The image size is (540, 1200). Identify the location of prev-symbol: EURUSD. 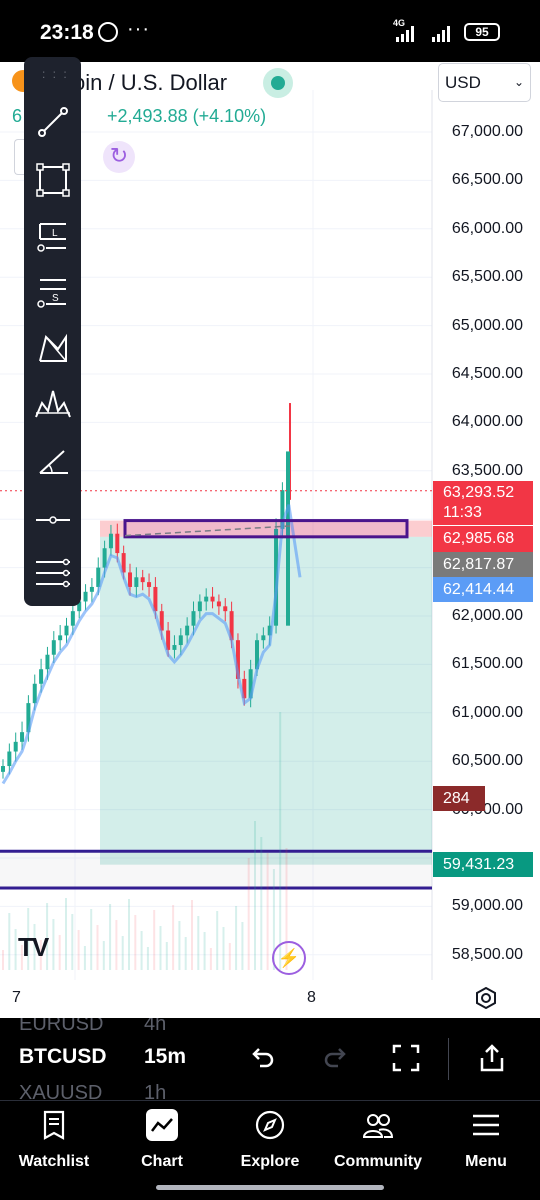
(61, 1027).